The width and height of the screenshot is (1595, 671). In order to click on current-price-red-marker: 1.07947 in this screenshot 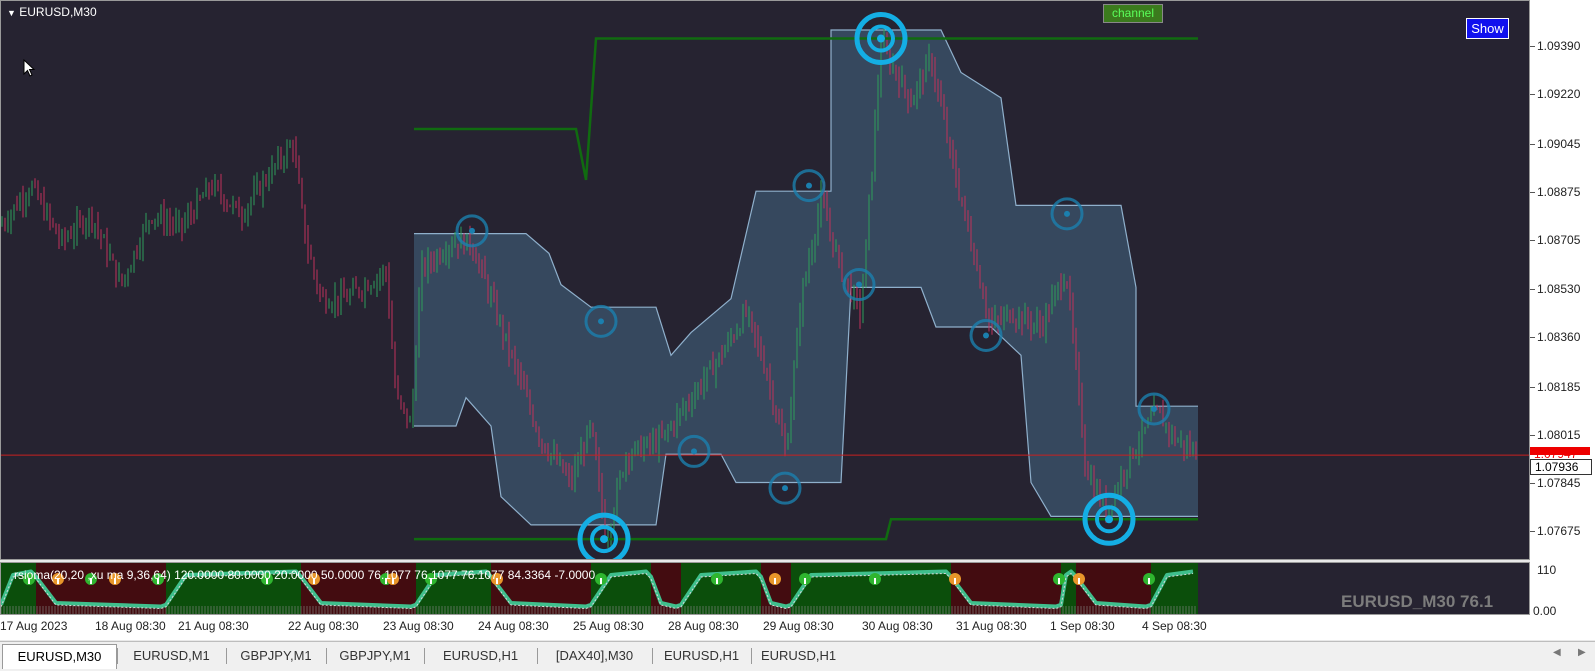, I will do `click(1560, 454)`.